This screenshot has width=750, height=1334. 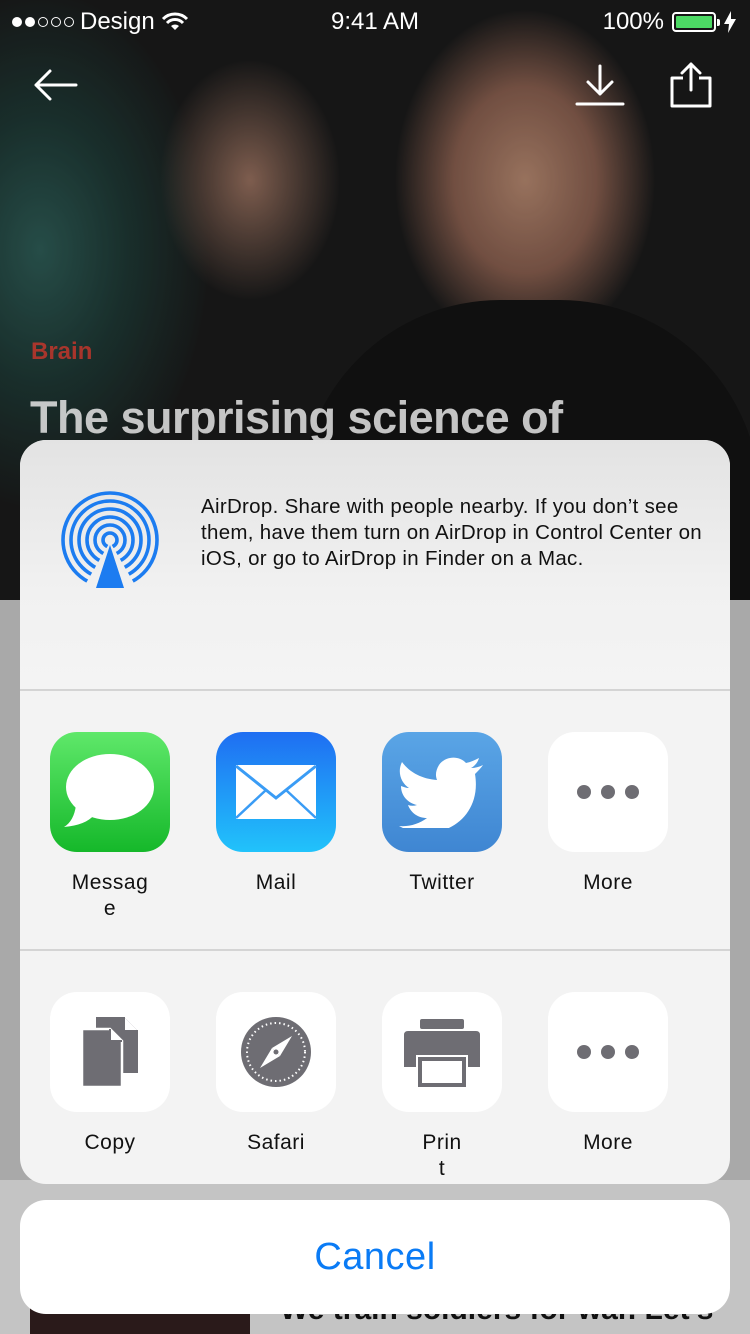 I want to click on mail-icon, so click(x=276, y=792).